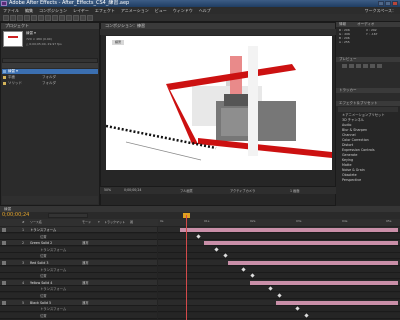  What do you see at coordinates (15, 215) in the screenshot?
I see `timeline-timecode: 0;00;00;24` at bounding box center [15, 215].